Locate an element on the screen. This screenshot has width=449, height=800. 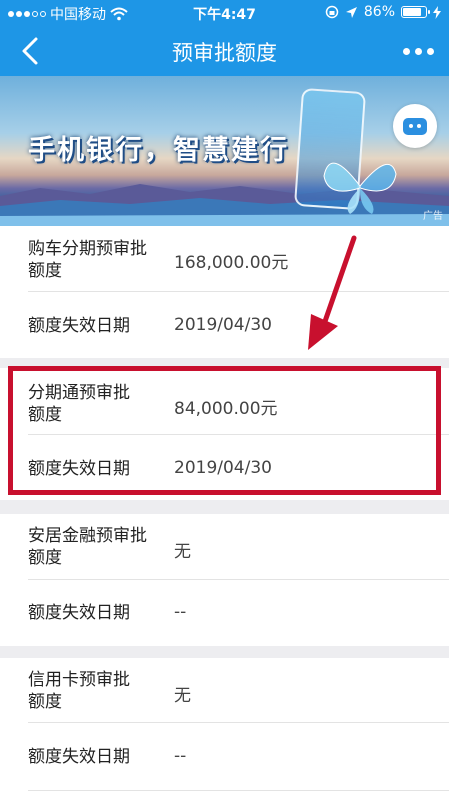
status-right: 86% is located at coordinates (383, 12).